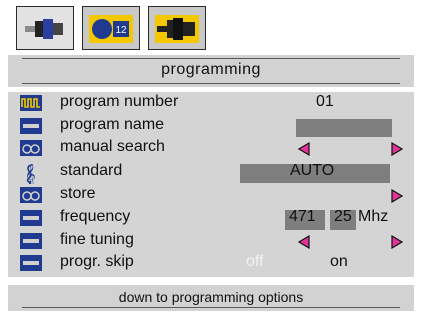 The width and height of the screenshot is (422, 316). I want to click on row-store: store, so click(211, 196).